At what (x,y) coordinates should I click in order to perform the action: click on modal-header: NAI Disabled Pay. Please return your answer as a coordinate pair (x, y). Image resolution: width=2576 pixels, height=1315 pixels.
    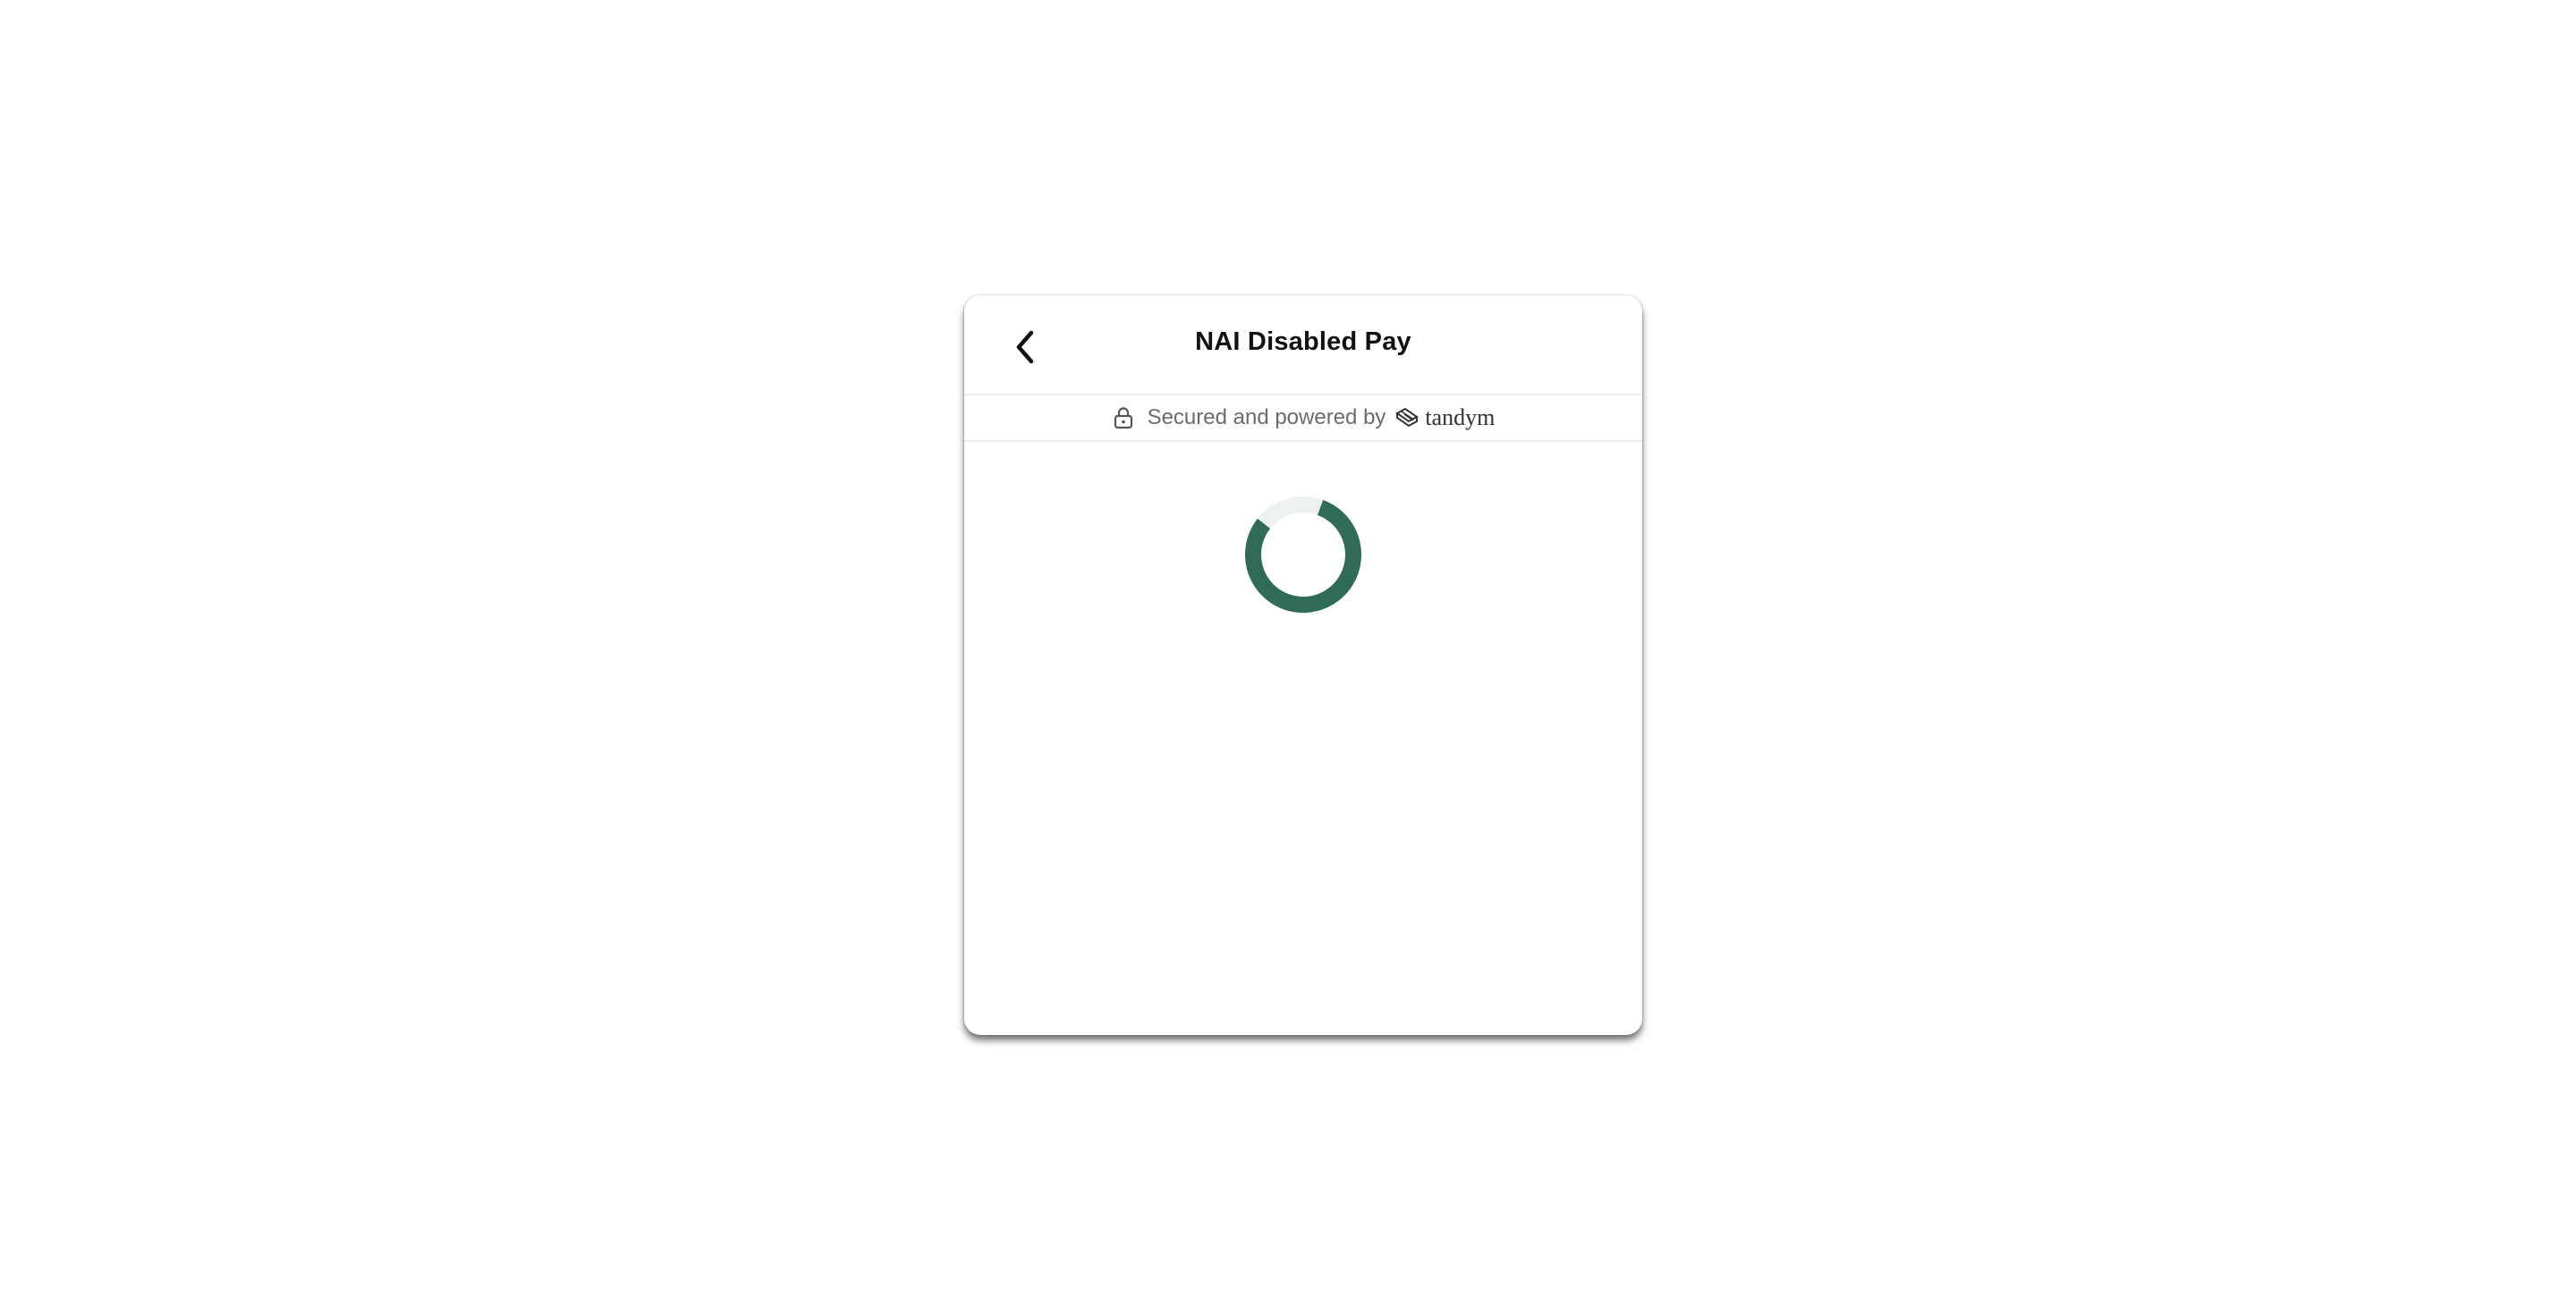
    Looking at the image, I should click on (1303, 345).